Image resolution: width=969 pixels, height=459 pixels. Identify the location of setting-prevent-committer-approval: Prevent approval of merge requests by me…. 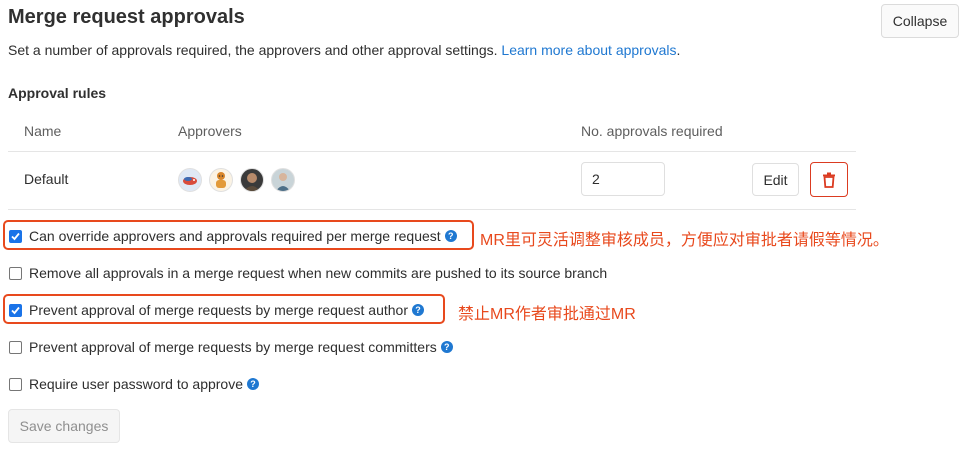
(231, 347).